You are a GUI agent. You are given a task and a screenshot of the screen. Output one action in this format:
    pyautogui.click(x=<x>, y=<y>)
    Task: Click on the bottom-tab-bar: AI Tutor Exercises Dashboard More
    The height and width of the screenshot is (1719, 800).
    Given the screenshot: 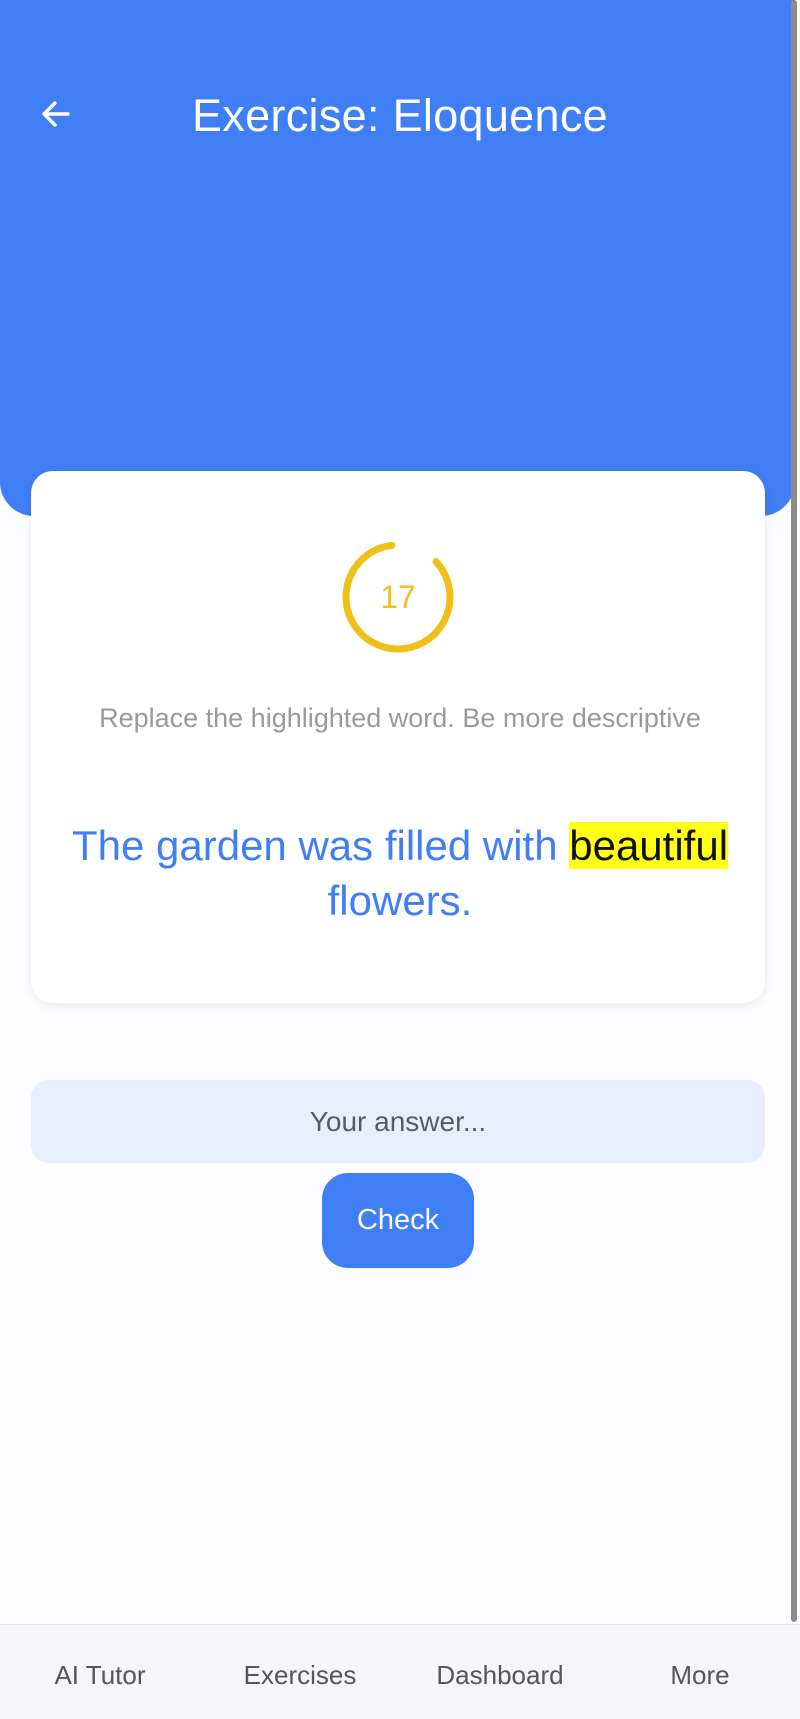 What is the action you would take?
    pyautogui.click(x=400, y=1671)
    